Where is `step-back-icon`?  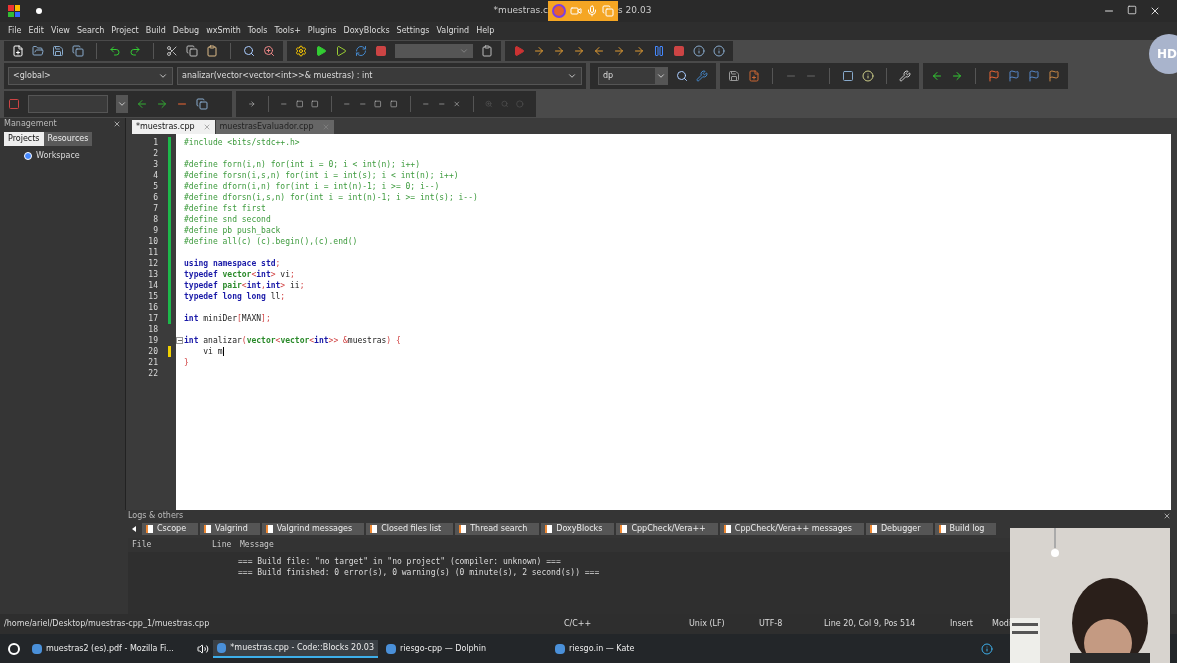 step-back-icon is located at coordinates (599, 51).